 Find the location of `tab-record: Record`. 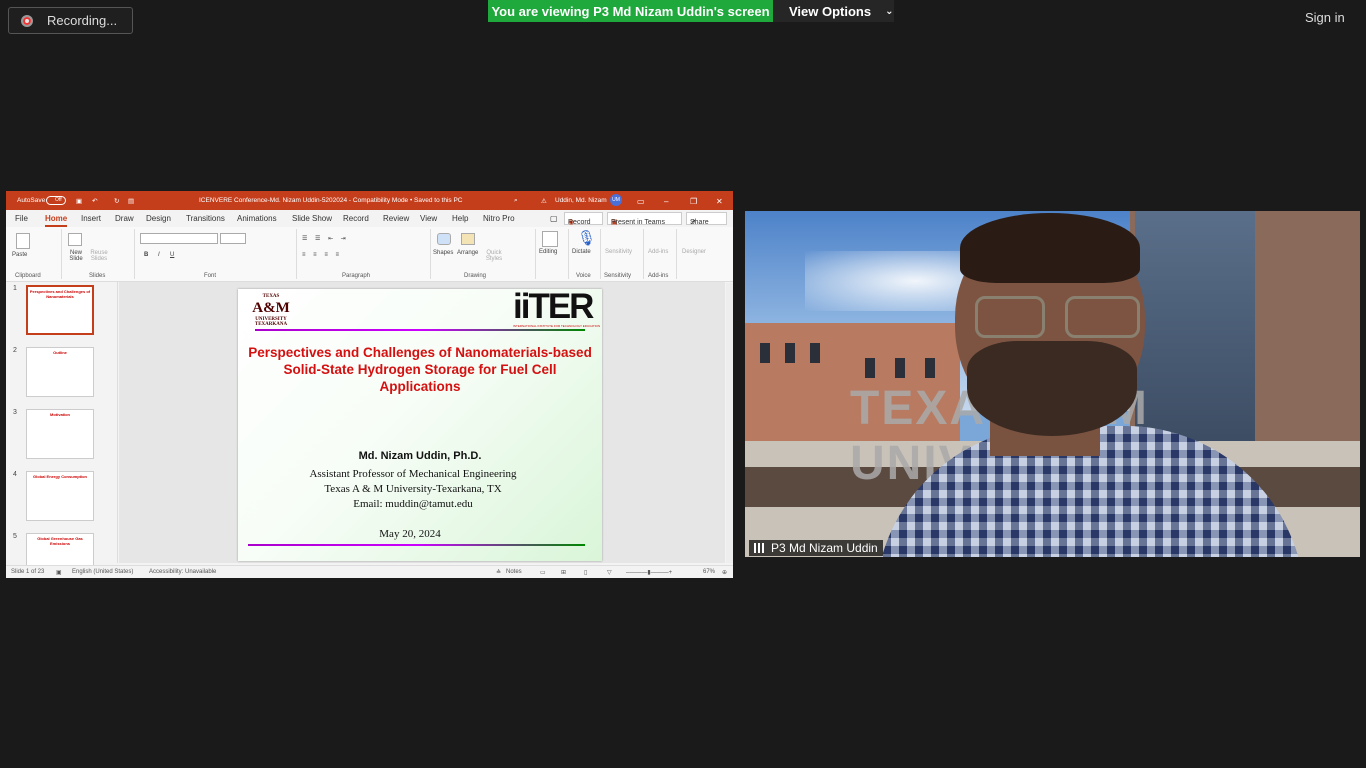

tab-record: Record is located at coordinates (356, 218).